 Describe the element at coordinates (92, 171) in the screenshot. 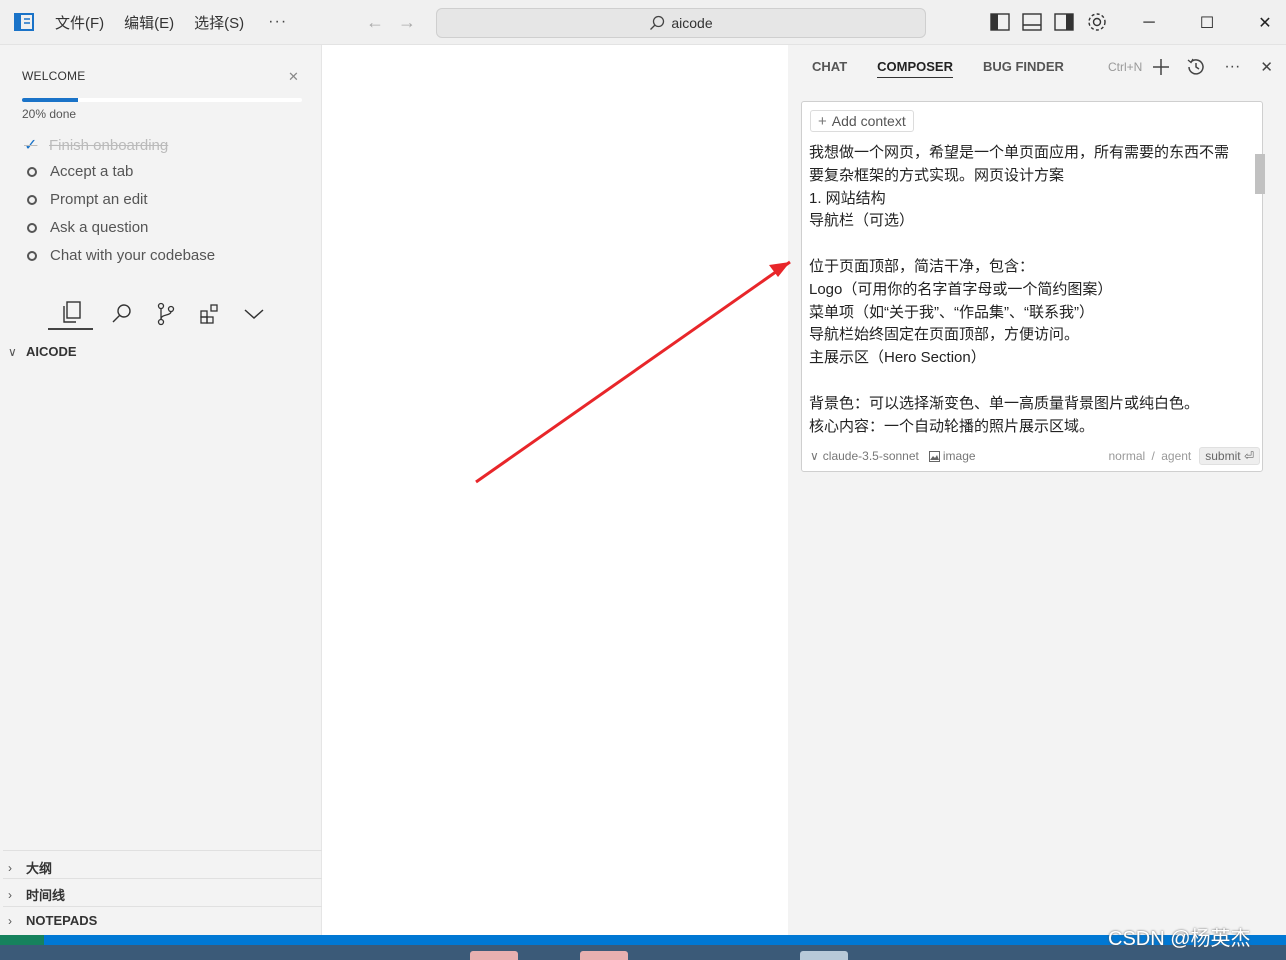

I see `task-label: Accept a tab` at that location.